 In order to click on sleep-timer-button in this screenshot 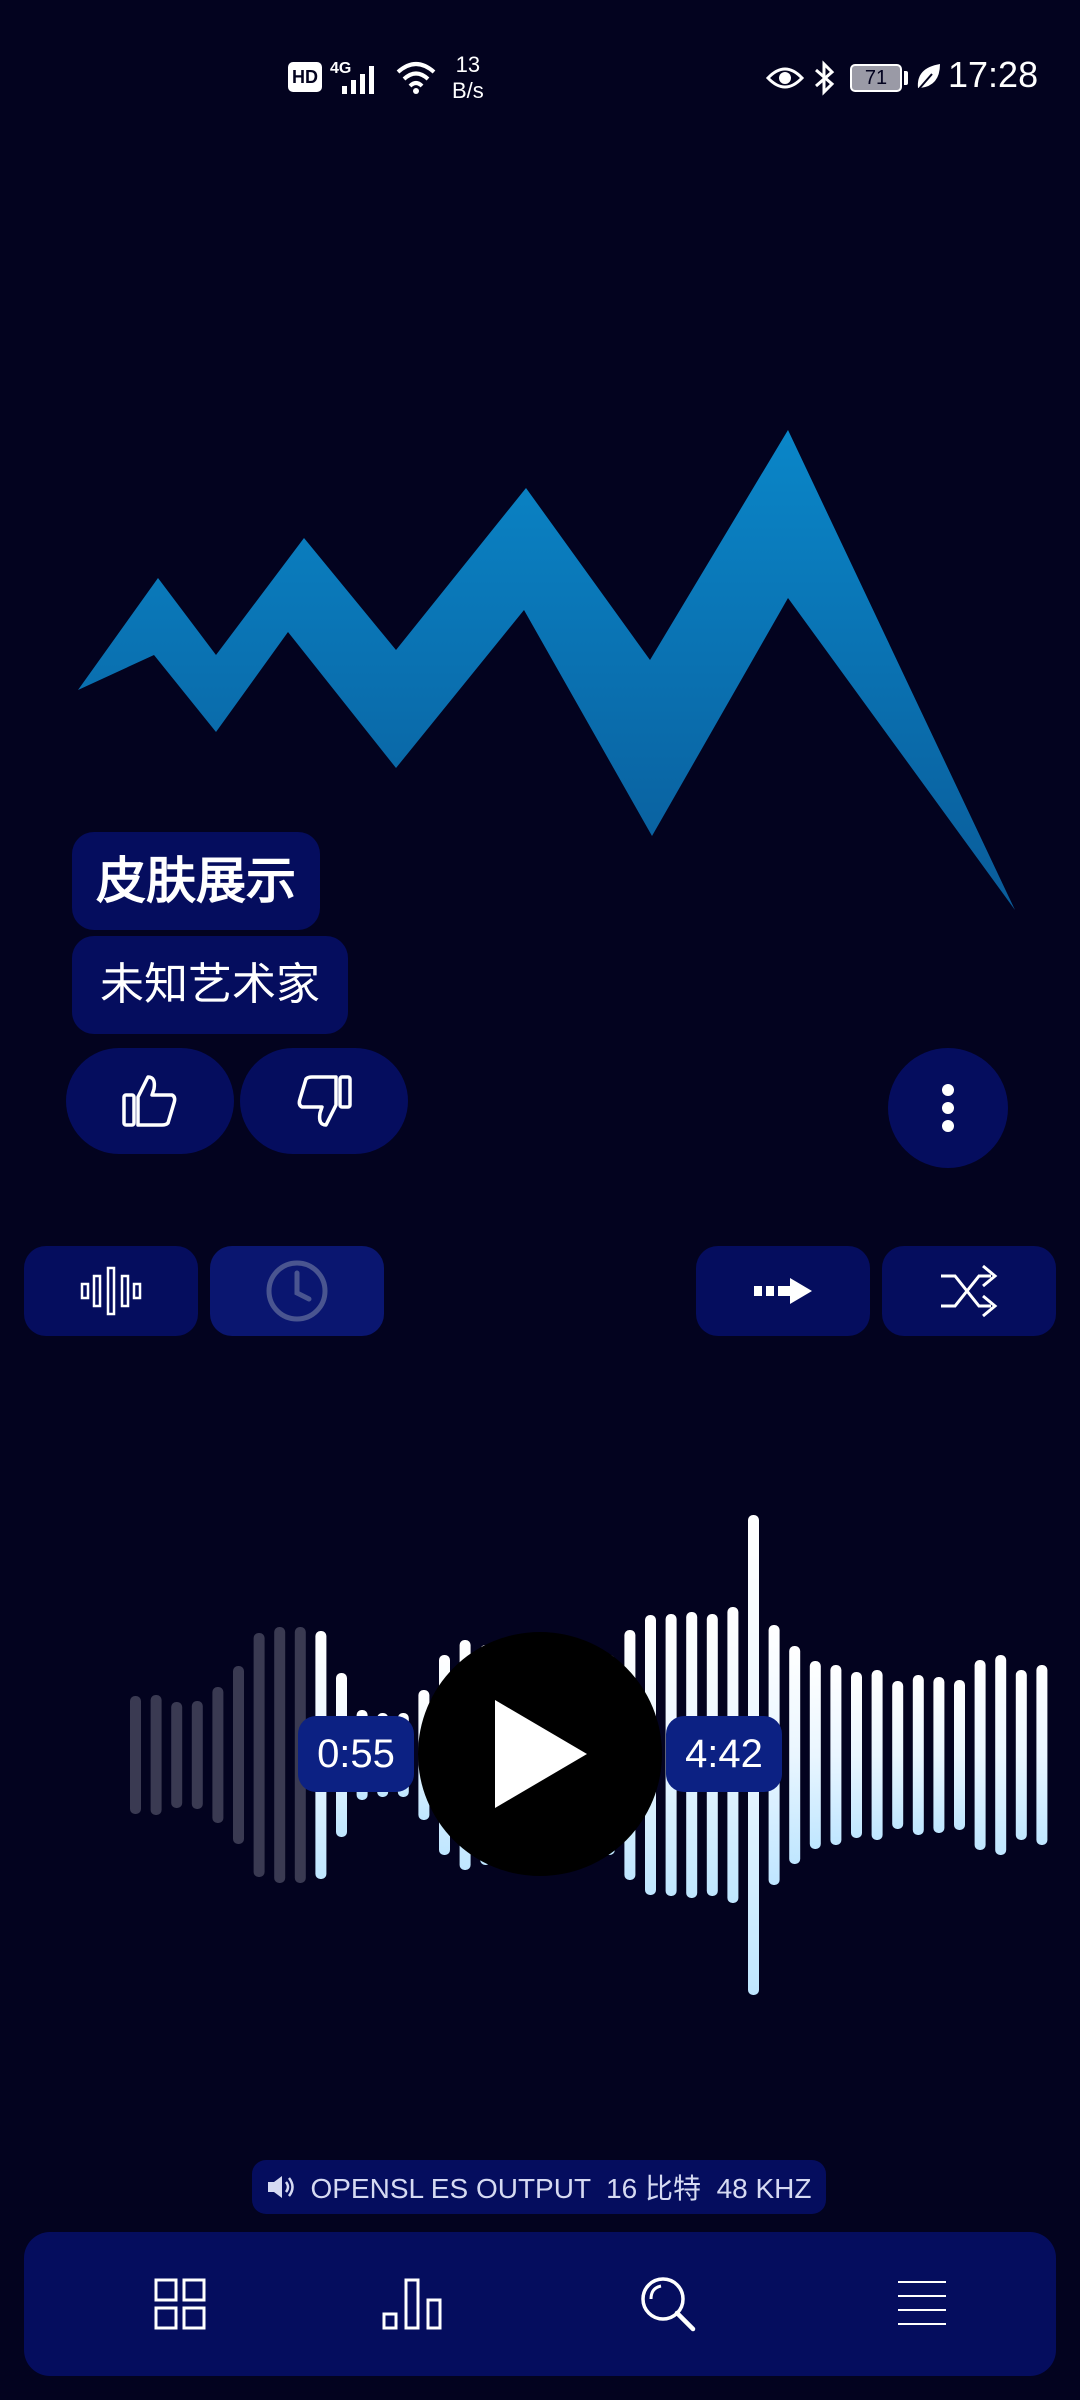, I will do `click(297, 1291)`.